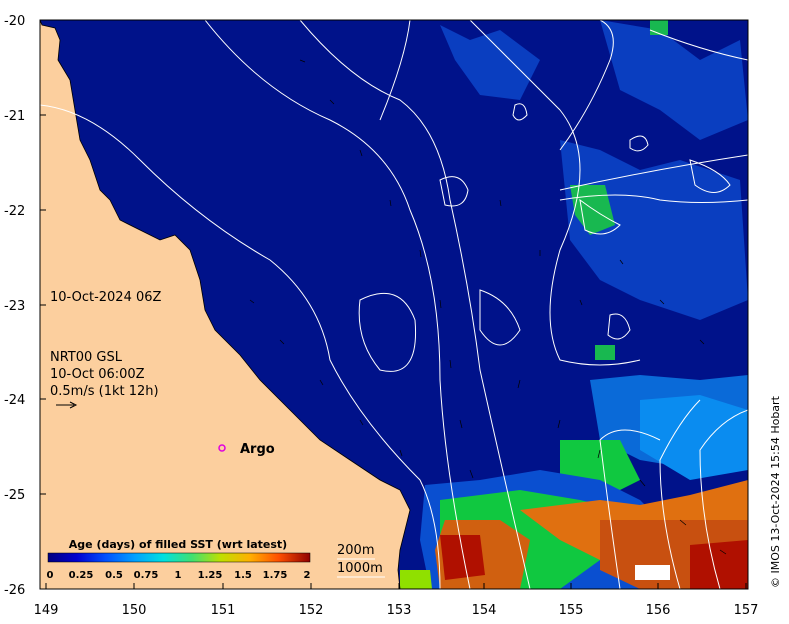  I want to click on current-scale-label: 0.5m/s (1kt 12h), so click(104, 391).